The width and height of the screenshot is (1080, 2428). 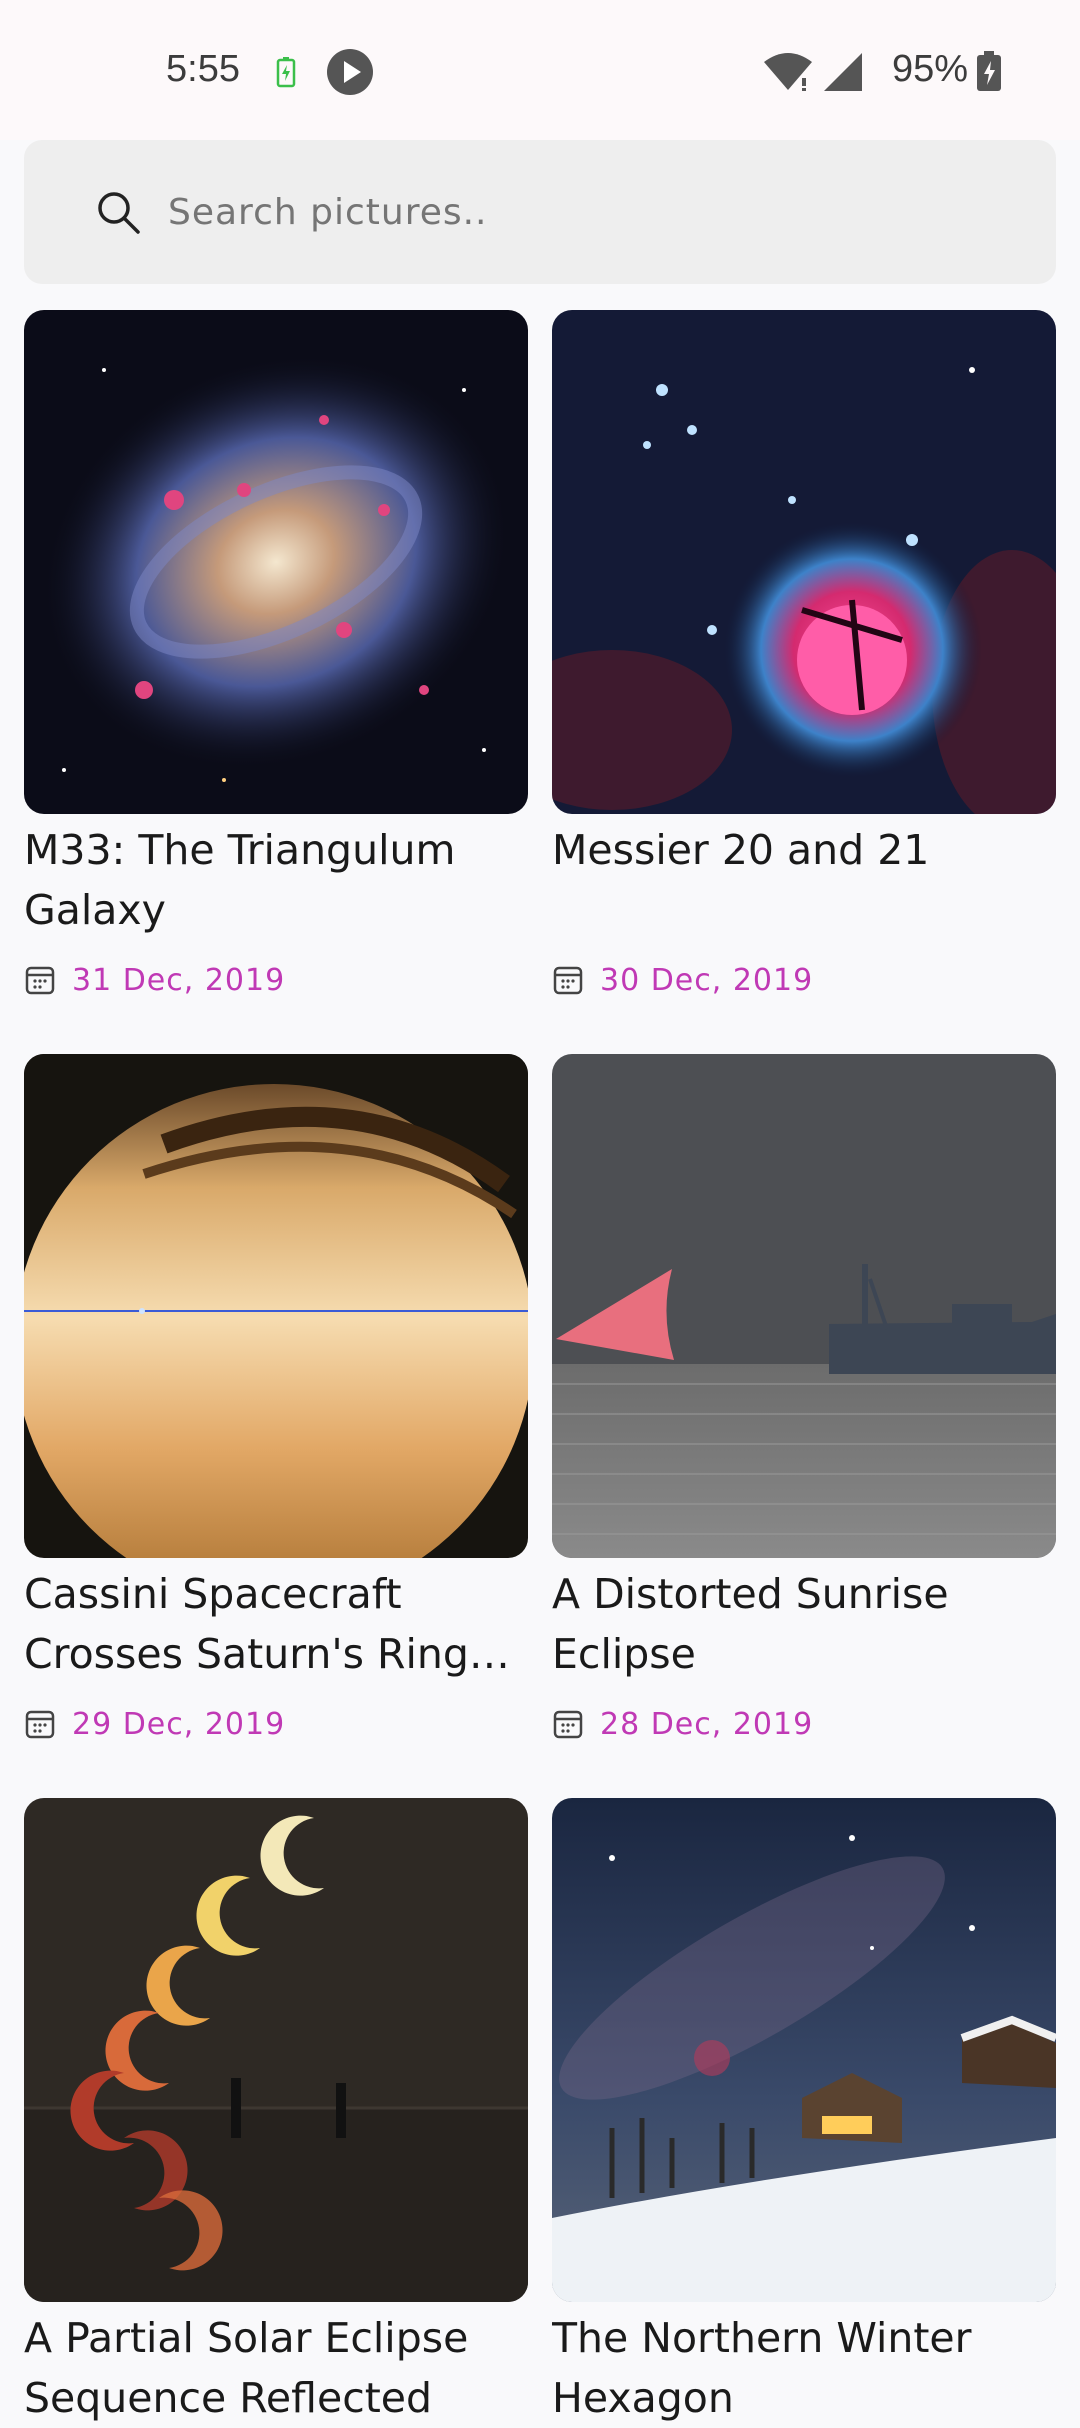 I want to click on battery-percent: 95%, so click(x=930, y=69).